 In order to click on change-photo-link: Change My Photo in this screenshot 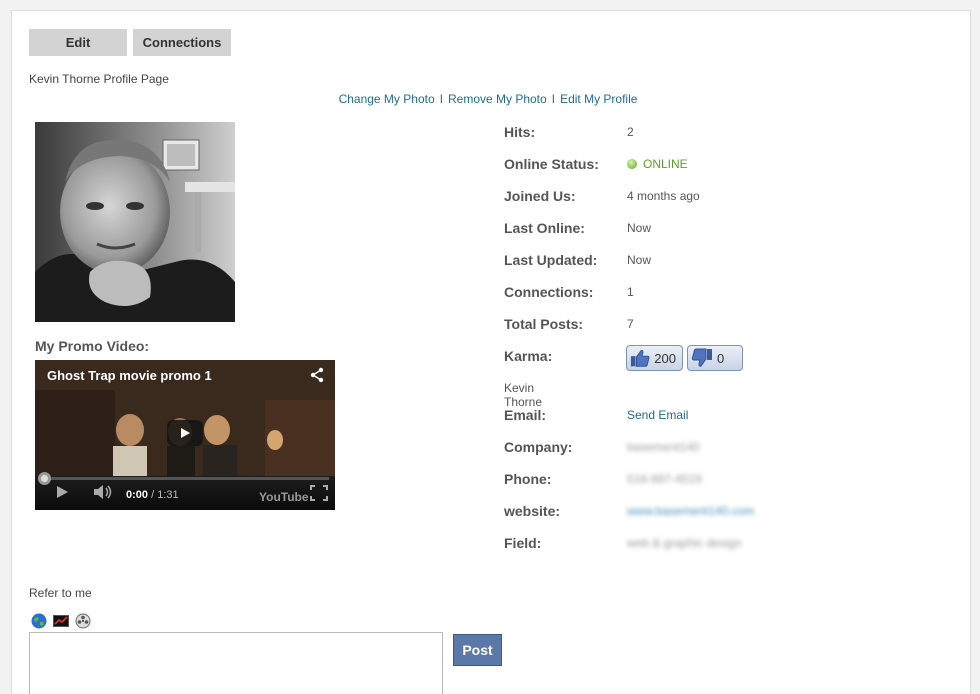, I will do `click(387, 99)`.